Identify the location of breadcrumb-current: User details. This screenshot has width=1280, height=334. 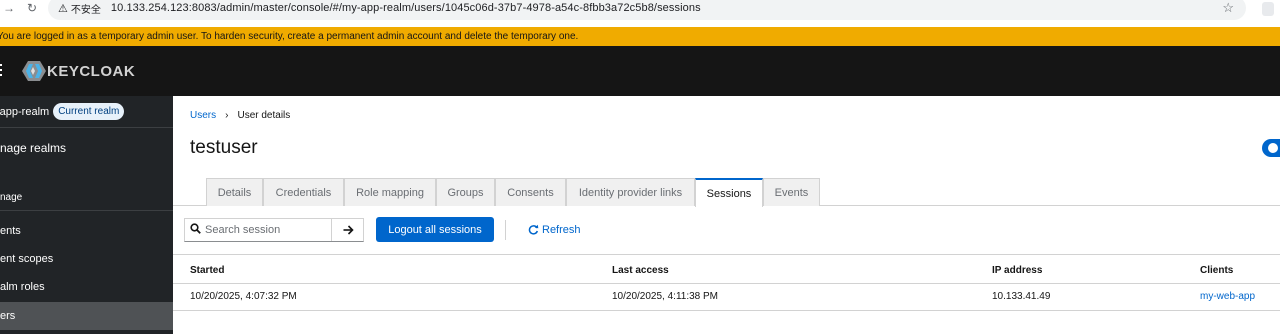
(264, 115).